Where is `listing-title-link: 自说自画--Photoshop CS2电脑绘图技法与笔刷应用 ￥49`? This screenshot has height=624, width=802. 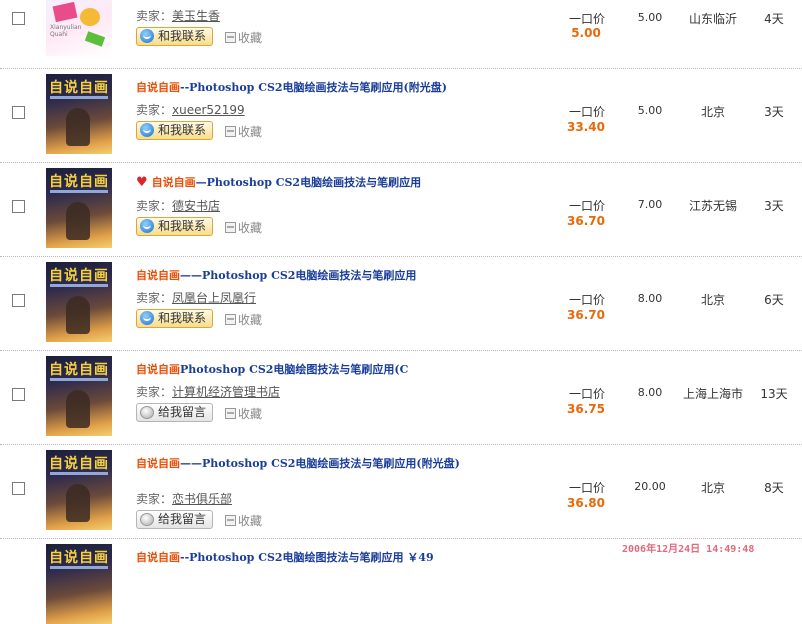
listing-title-link: 自说自画--Photoshop CS2电脑绘图技法与笔刷应用 ￥49 is located at coordinates (316, 558).